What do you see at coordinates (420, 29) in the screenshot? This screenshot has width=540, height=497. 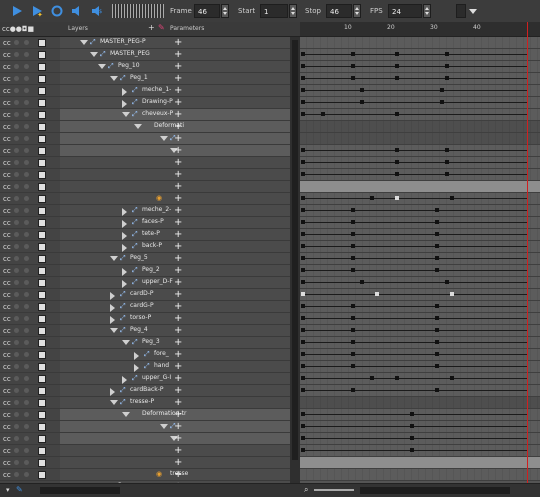 I see `frame-ruler: 10 20 30 40` at bounding box center [420, 29].